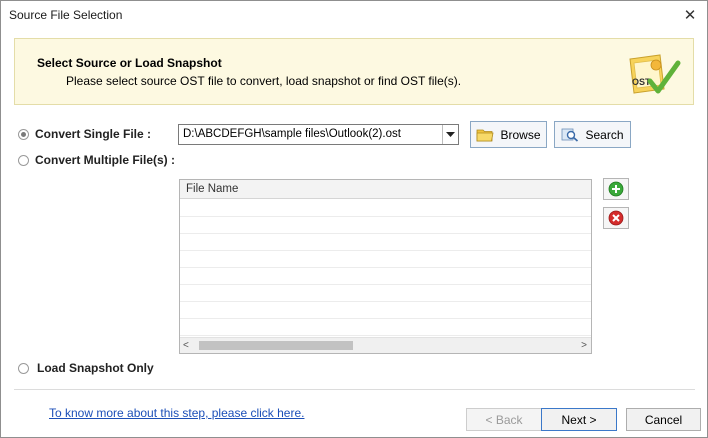 Image resolution: width=708 pixels, height=438 pixels. I want to click on cancel-label: Cancel, so click(663, 419).